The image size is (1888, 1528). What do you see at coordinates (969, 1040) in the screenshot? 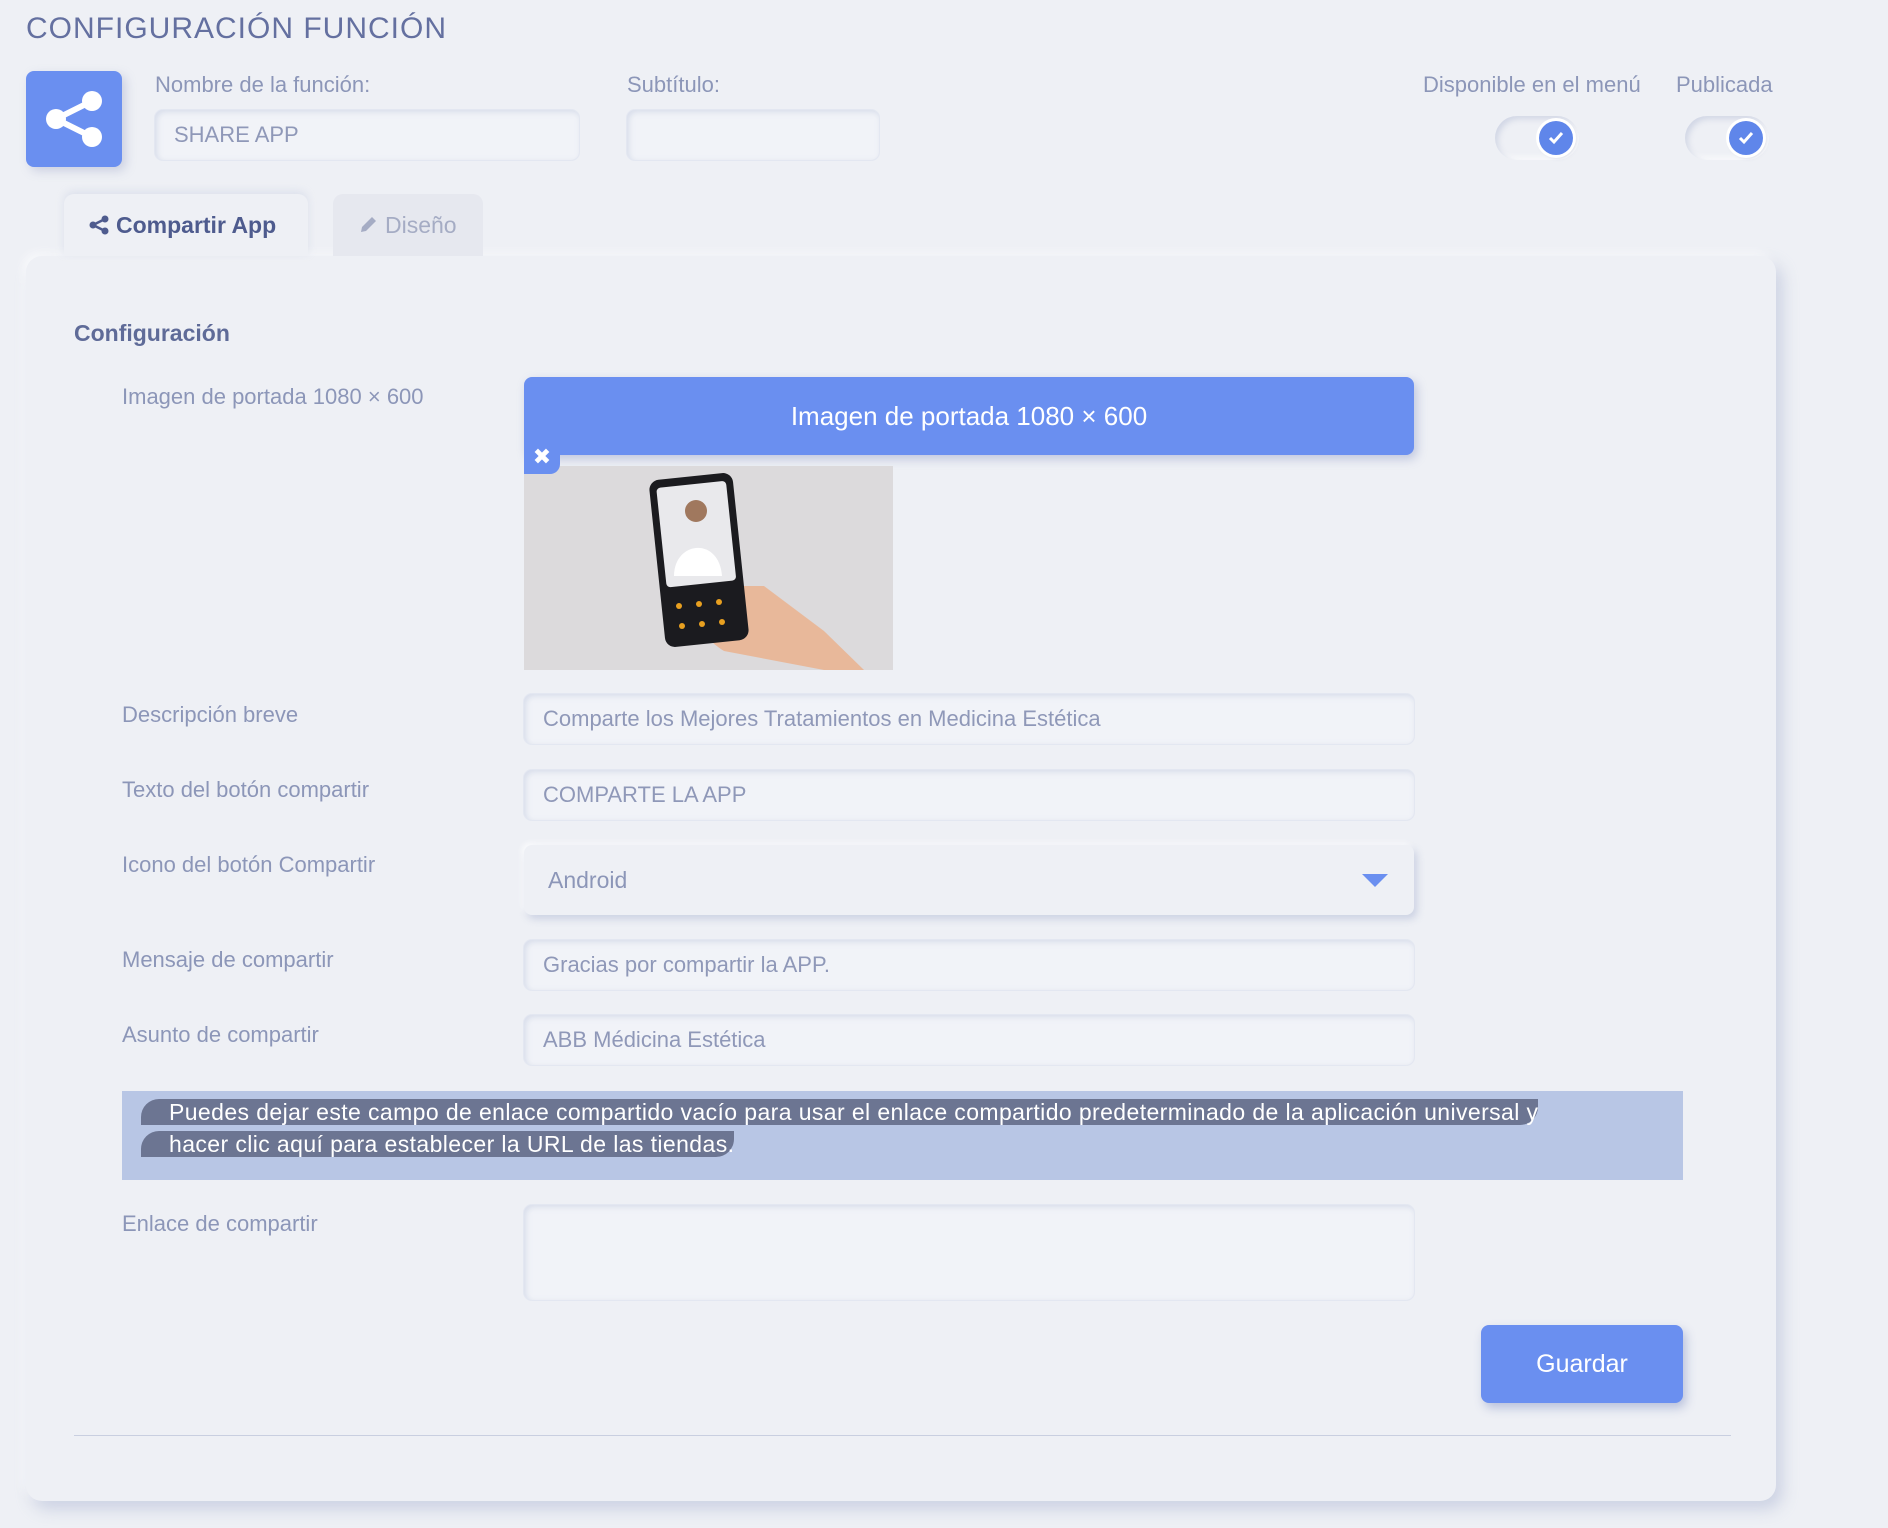
I see `share-subject-input: ABB Médicina Estética` at bounding box center [969, 1040].